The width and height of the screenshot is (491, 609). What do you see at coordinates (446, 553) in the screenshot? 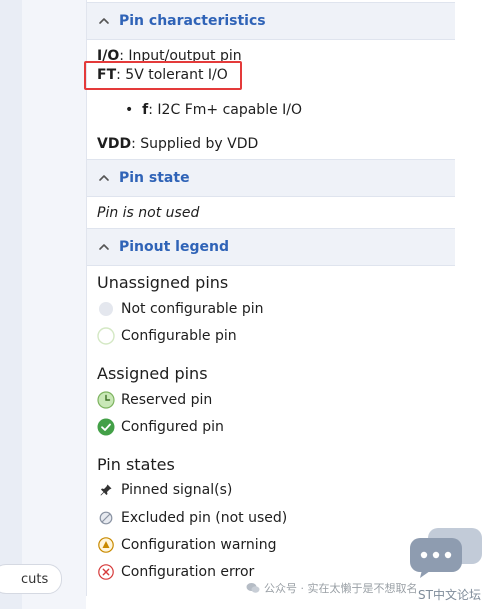
I see `chat-bubble-logo-icon` at bounding box center [446, 553].